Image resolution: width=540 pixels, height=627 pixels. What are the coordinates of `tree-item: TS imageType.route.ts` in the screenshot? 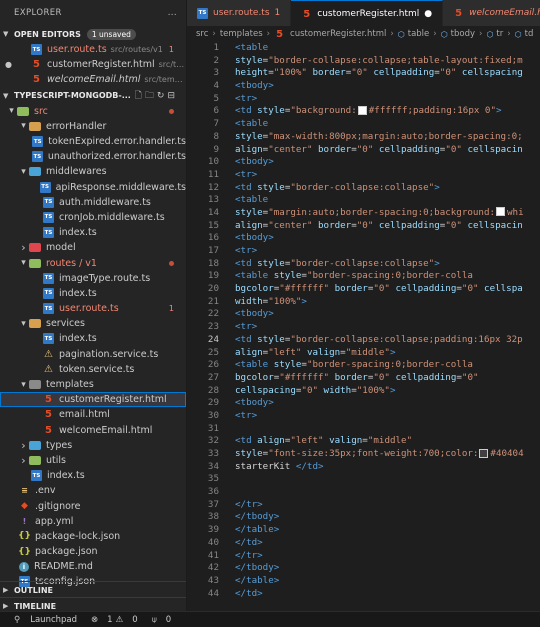 It's located at (93, 278).